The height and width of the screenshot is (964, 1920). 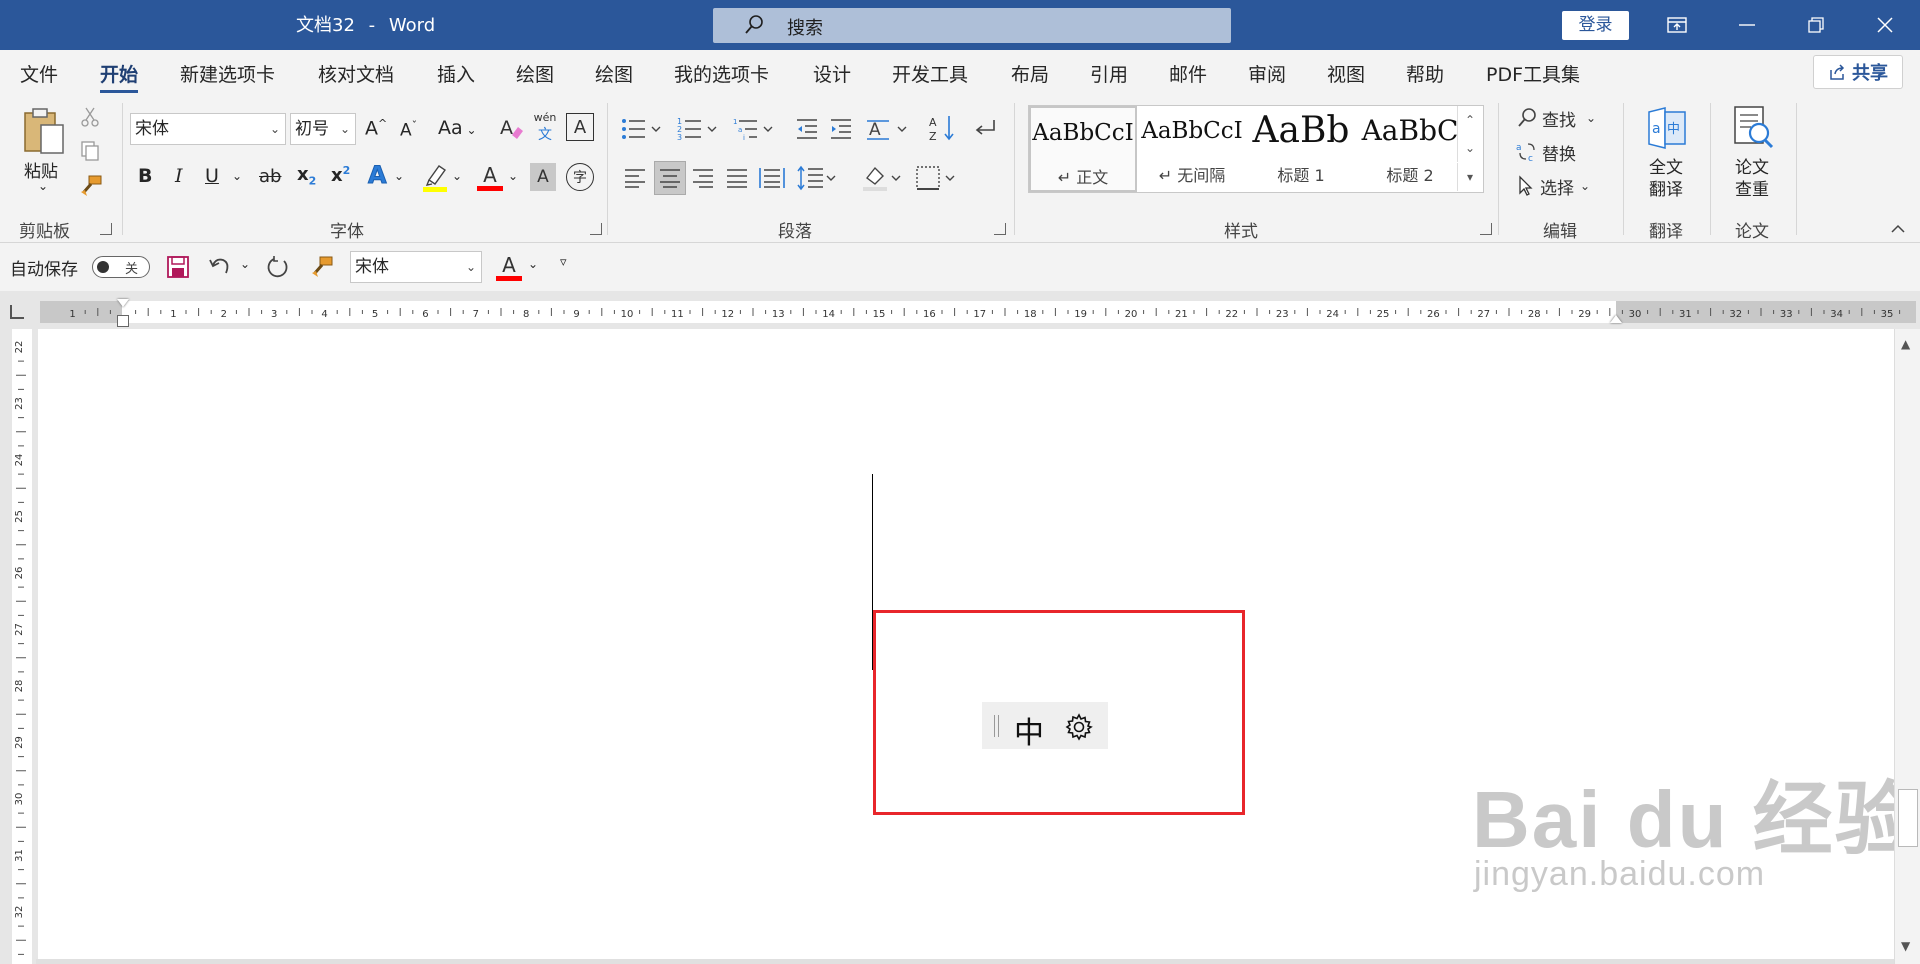 I want to click on chinese-layout-icon: A, so click(x=889, y=129).